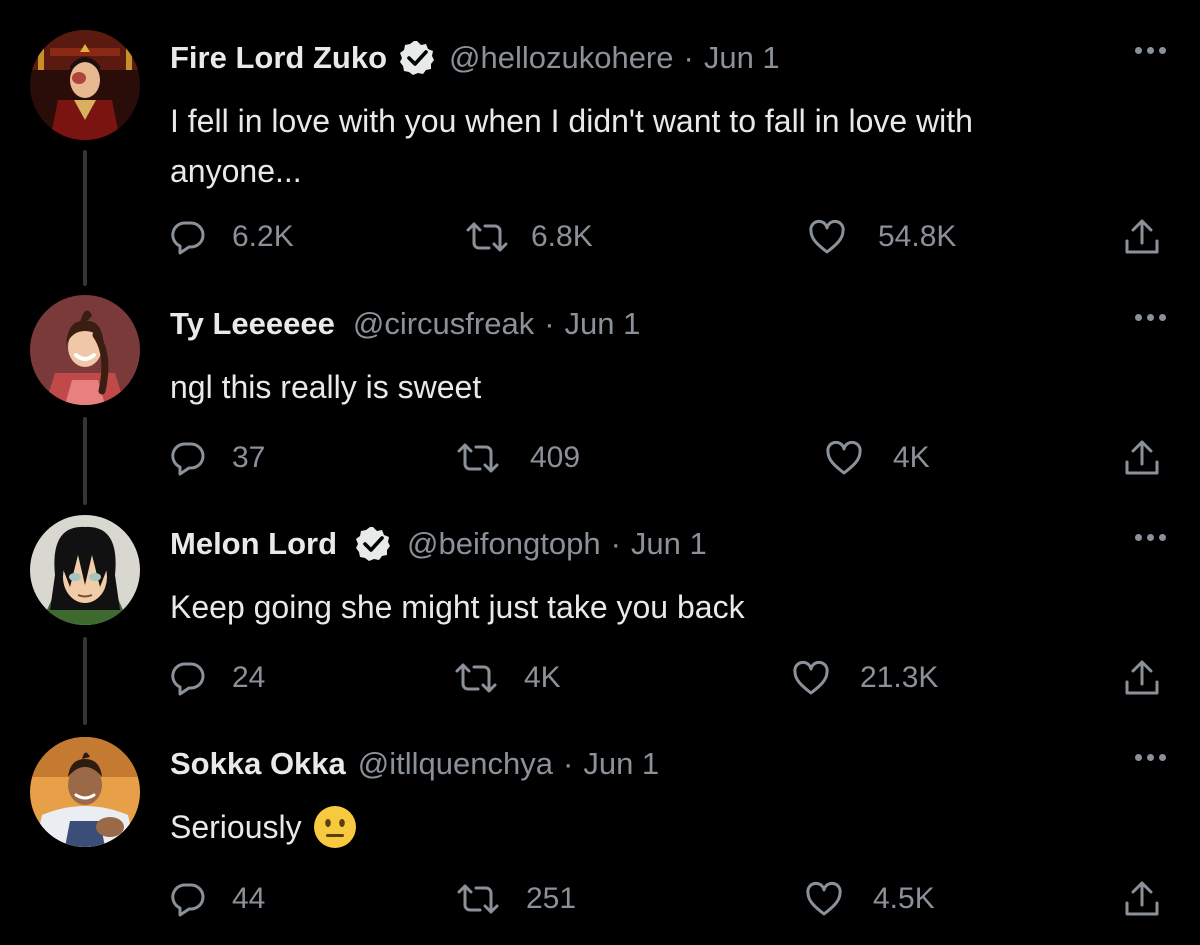 The width and height of the screenshot is (1200, 945). I want to click on like-button: 21.3K, so click(865, 678).